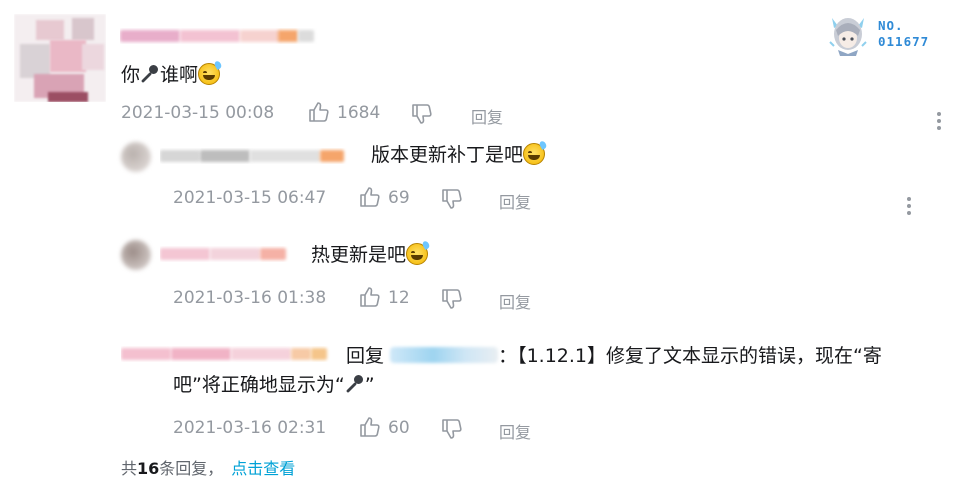 This screenshot has width=978, height=490. Describe the element at coordinates (359, 113) in the screenshot. I see `like-count: 1684` at that location.